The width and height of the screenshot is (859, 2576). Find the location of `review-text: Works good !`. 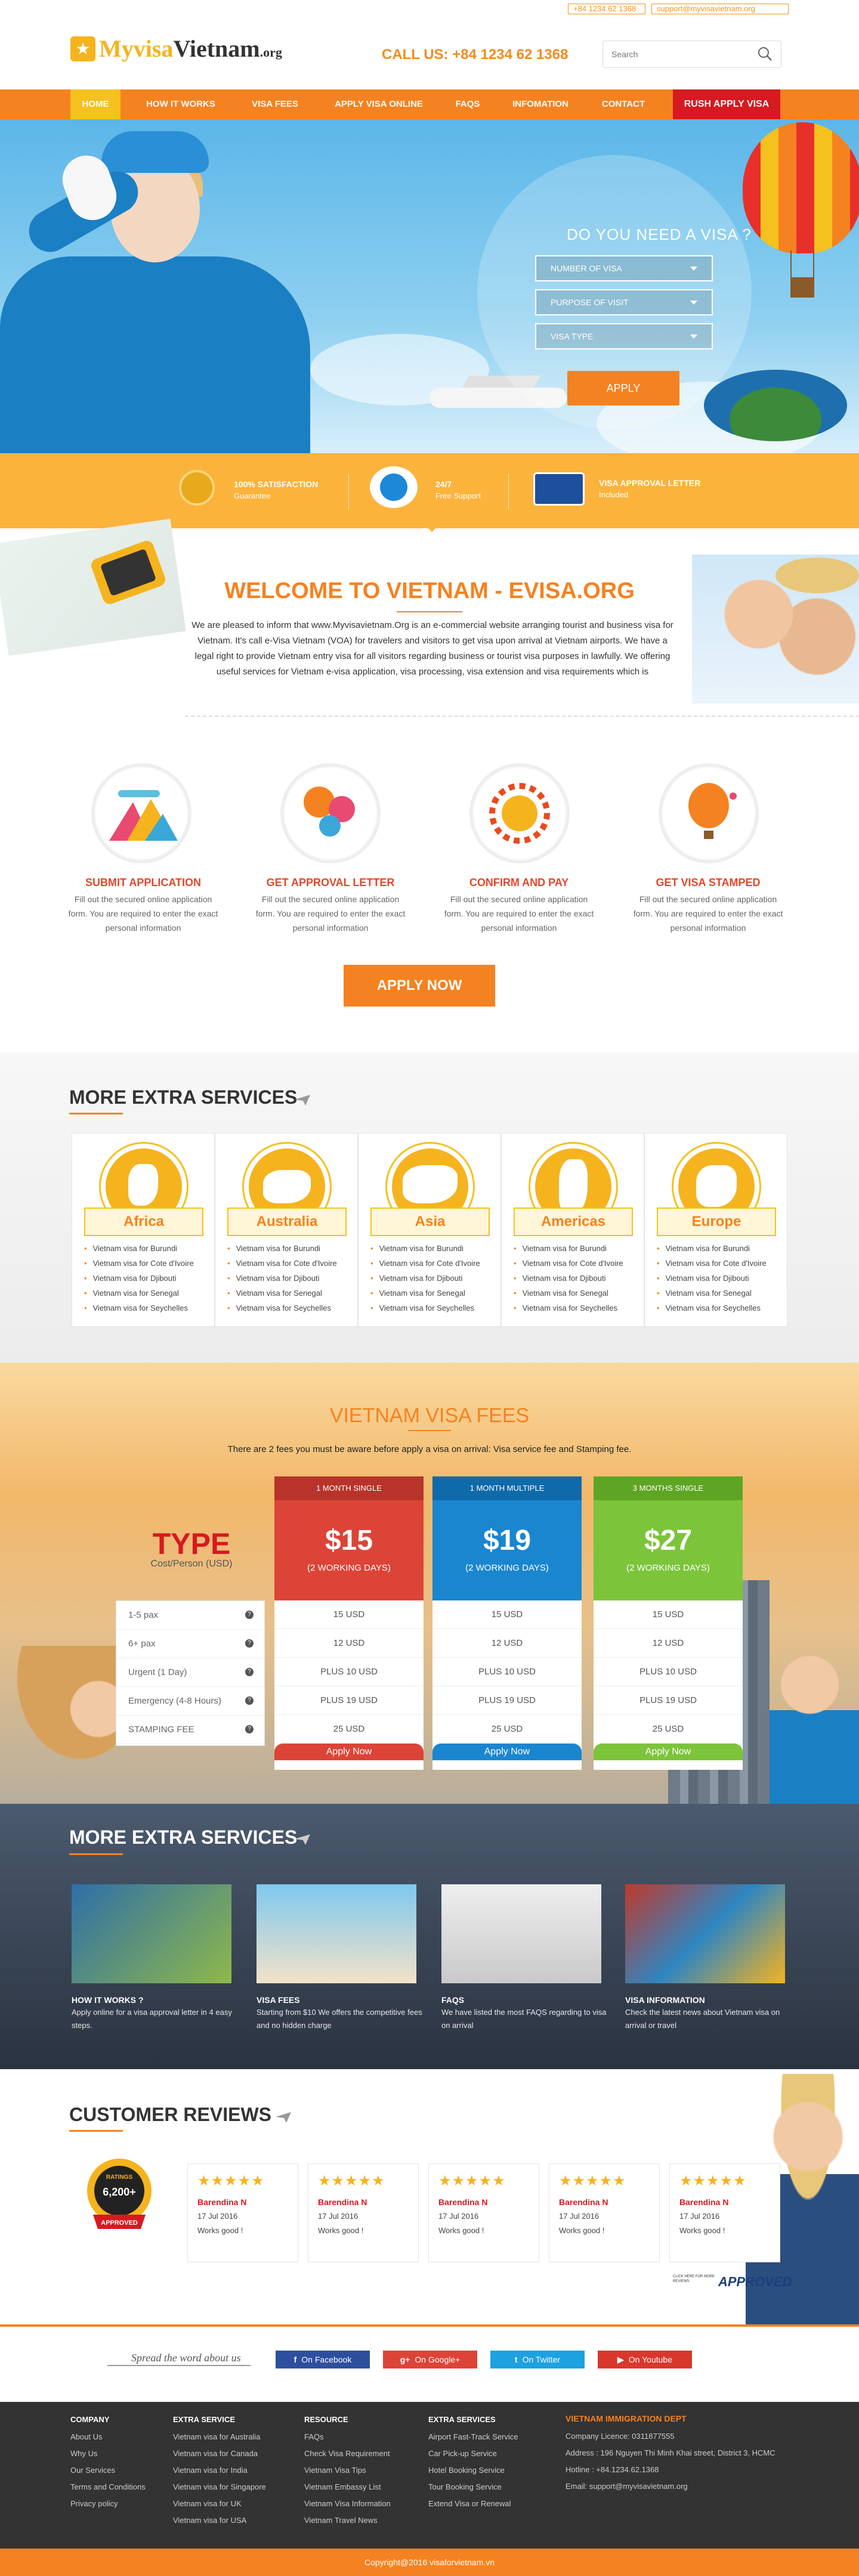

review-text: Works good ! is located at coordinates (582, 2230).